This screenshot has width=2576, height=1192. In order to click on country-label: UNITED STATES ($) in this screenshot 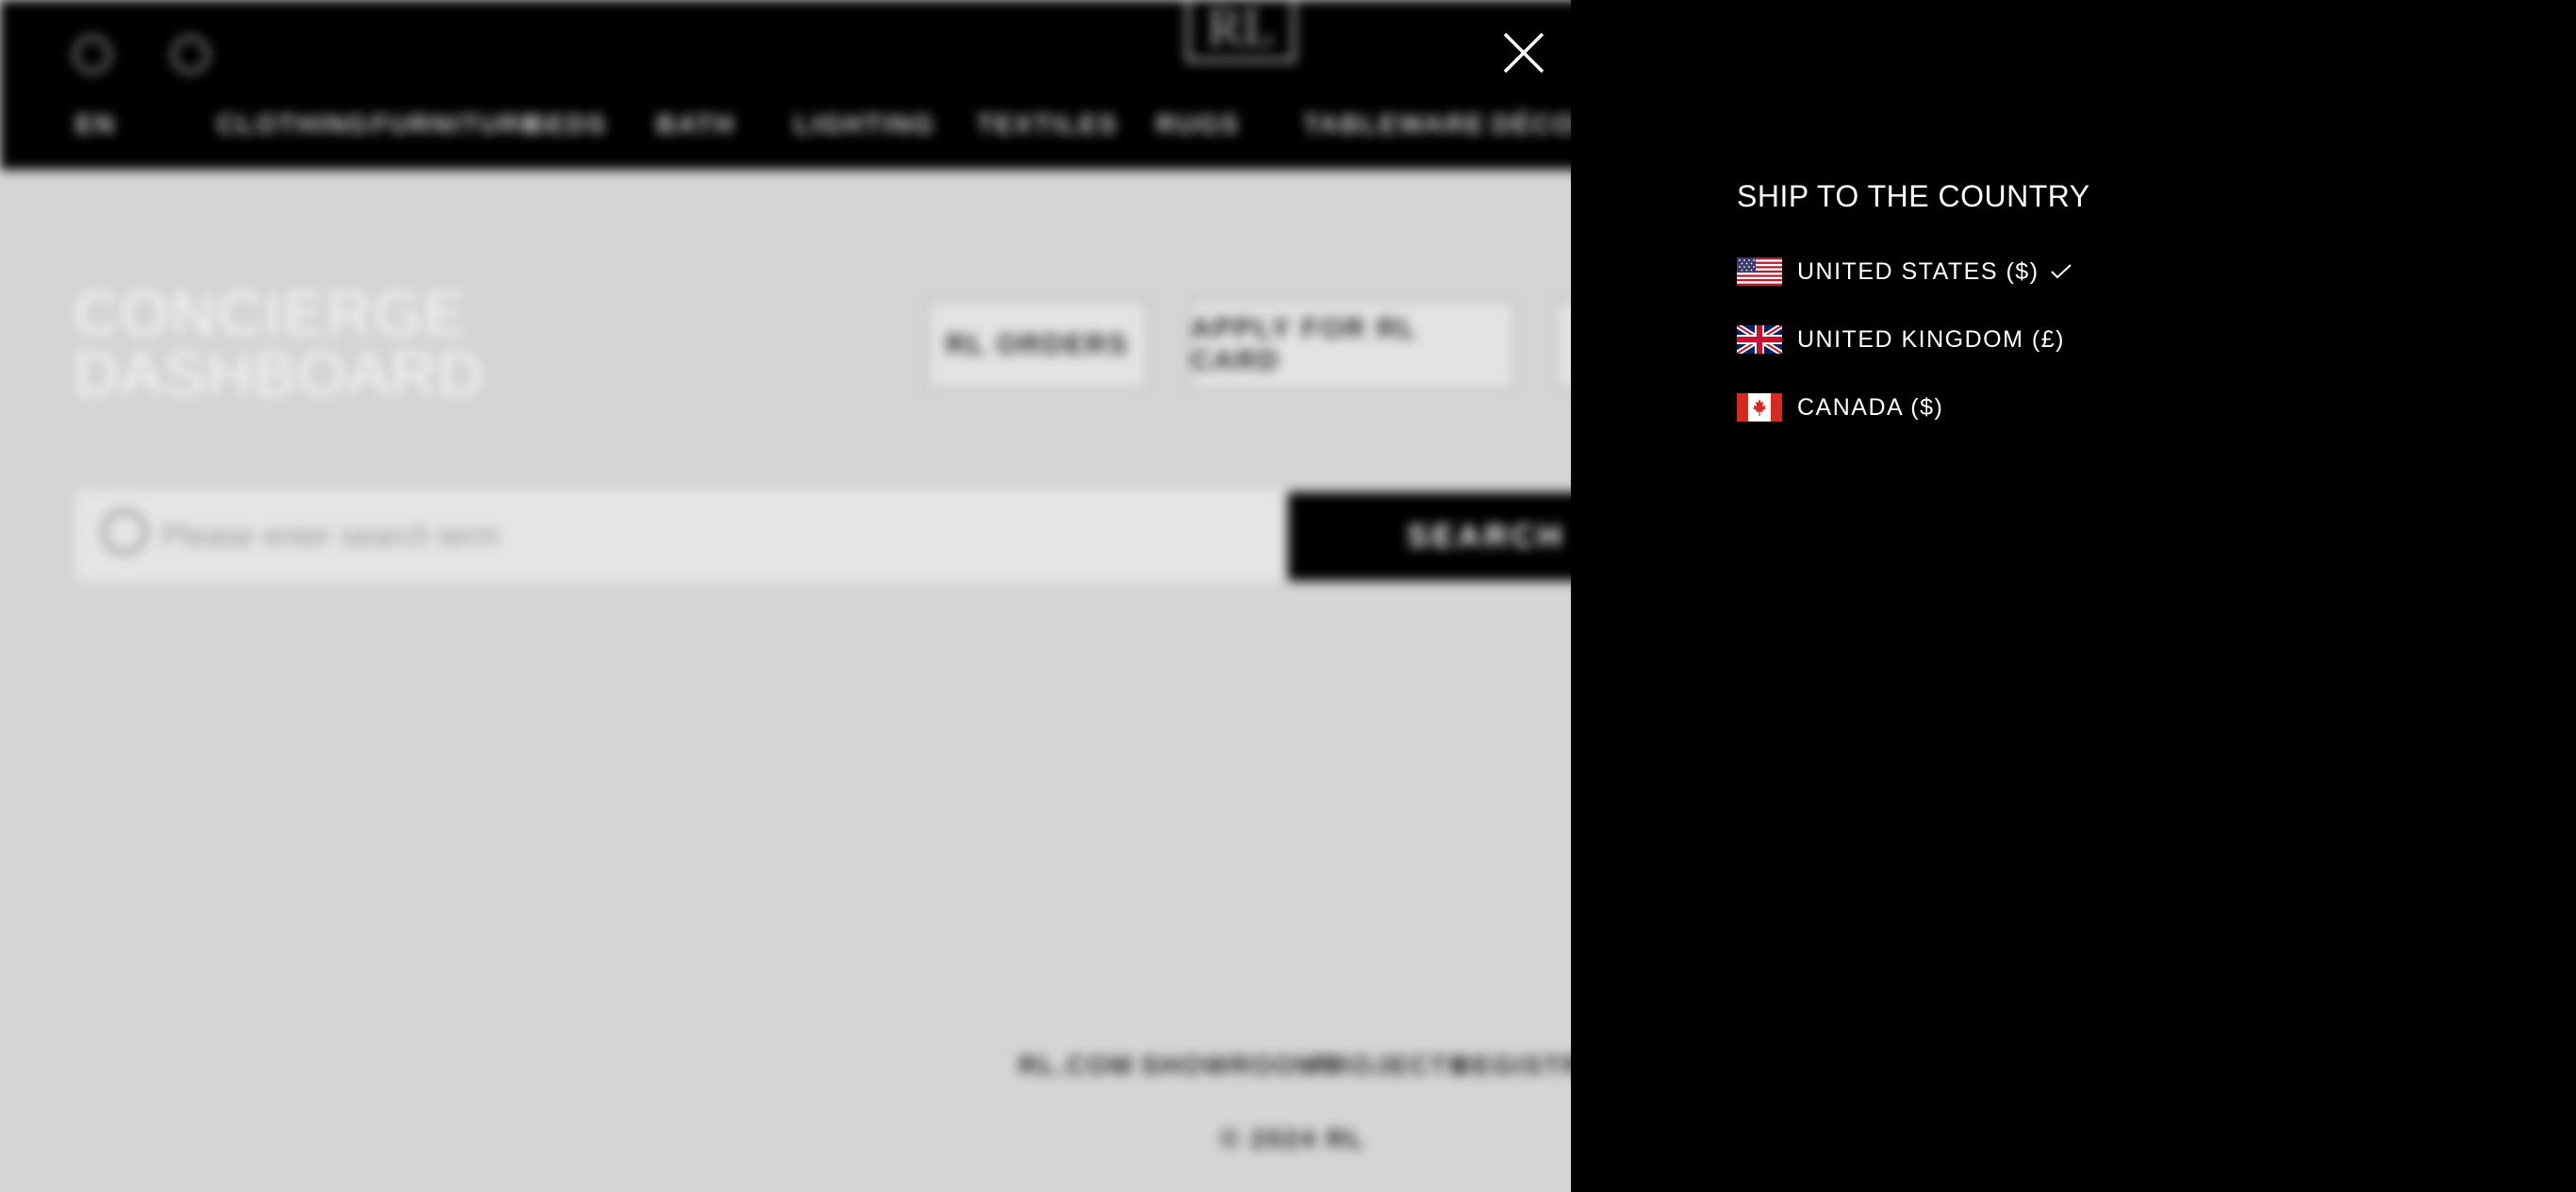, I will do `click(1918, 271)`.